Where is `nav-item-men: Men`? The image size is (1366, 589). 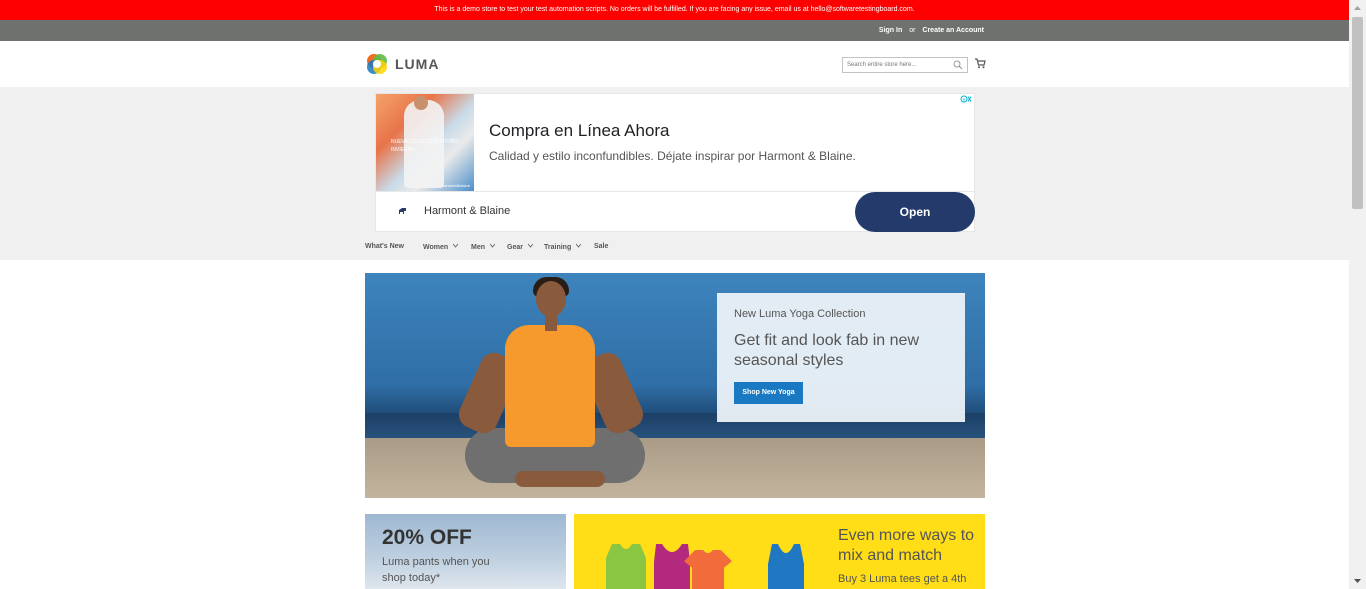
nav-item-men: Men is located at coordinates (483, 247).